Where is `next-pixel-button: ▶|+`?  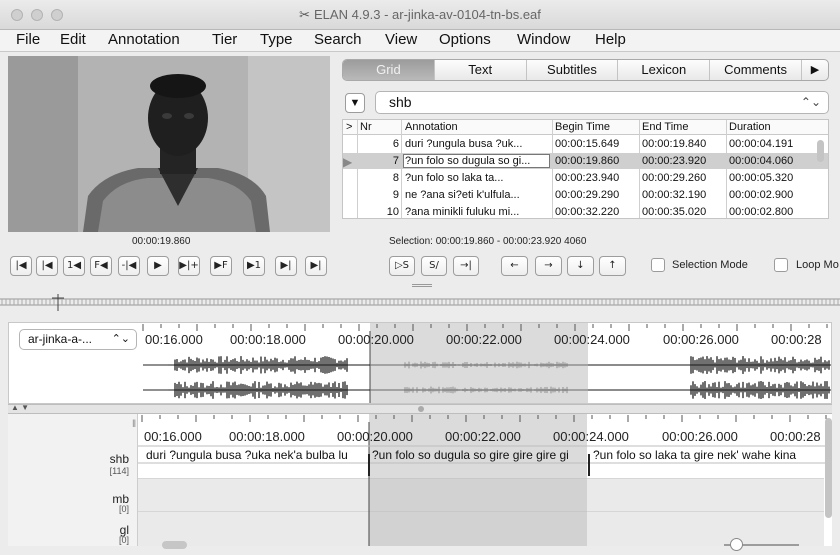
next-pixel-button: ▶|+ is located at coordinates (189, 266).